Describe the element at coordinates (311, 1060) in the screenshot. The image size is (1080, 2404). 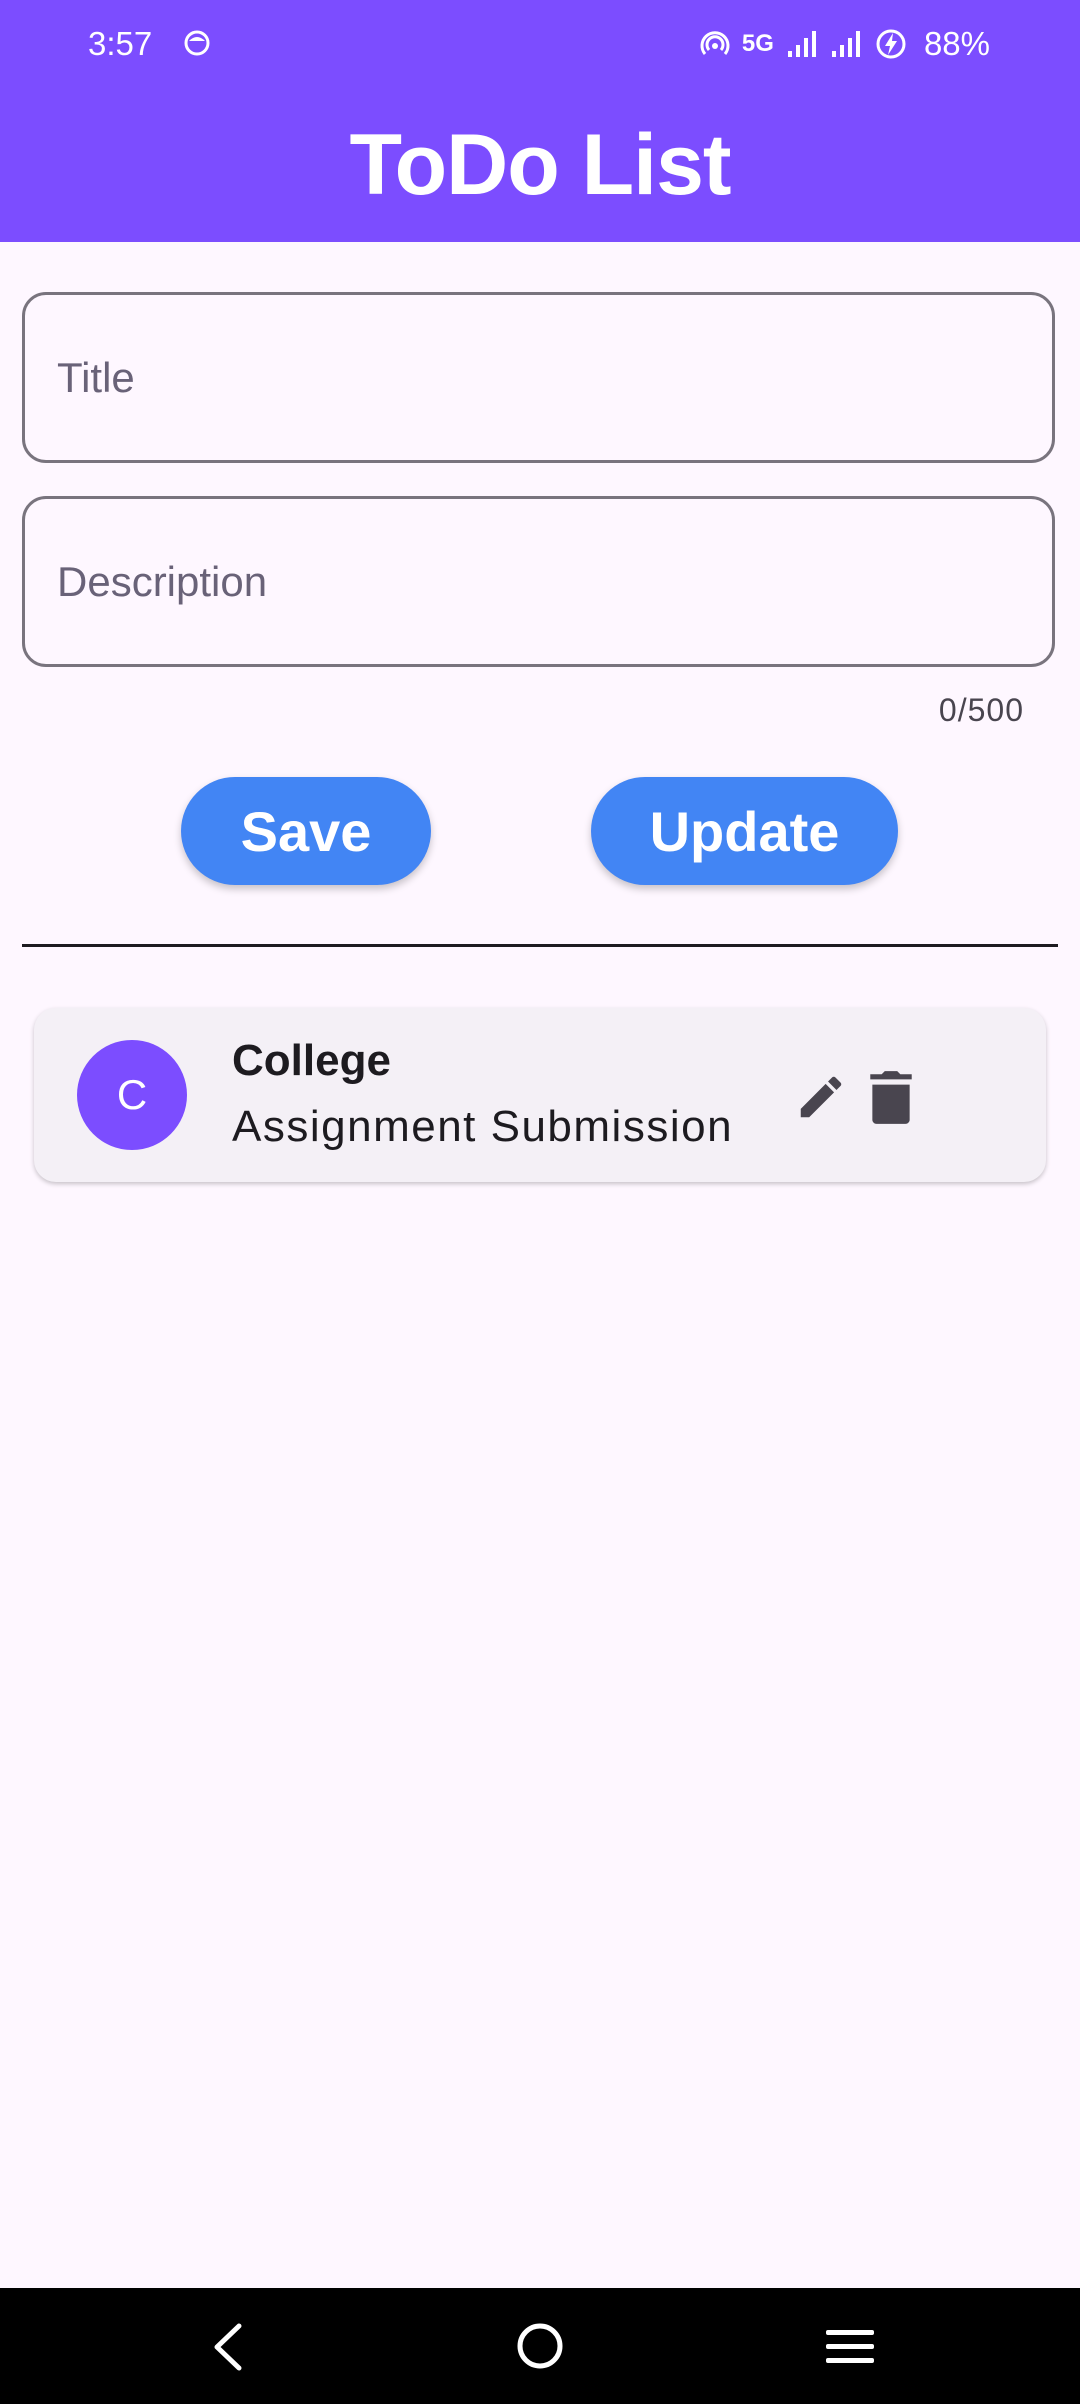
I see `todo-title: College` at that location.